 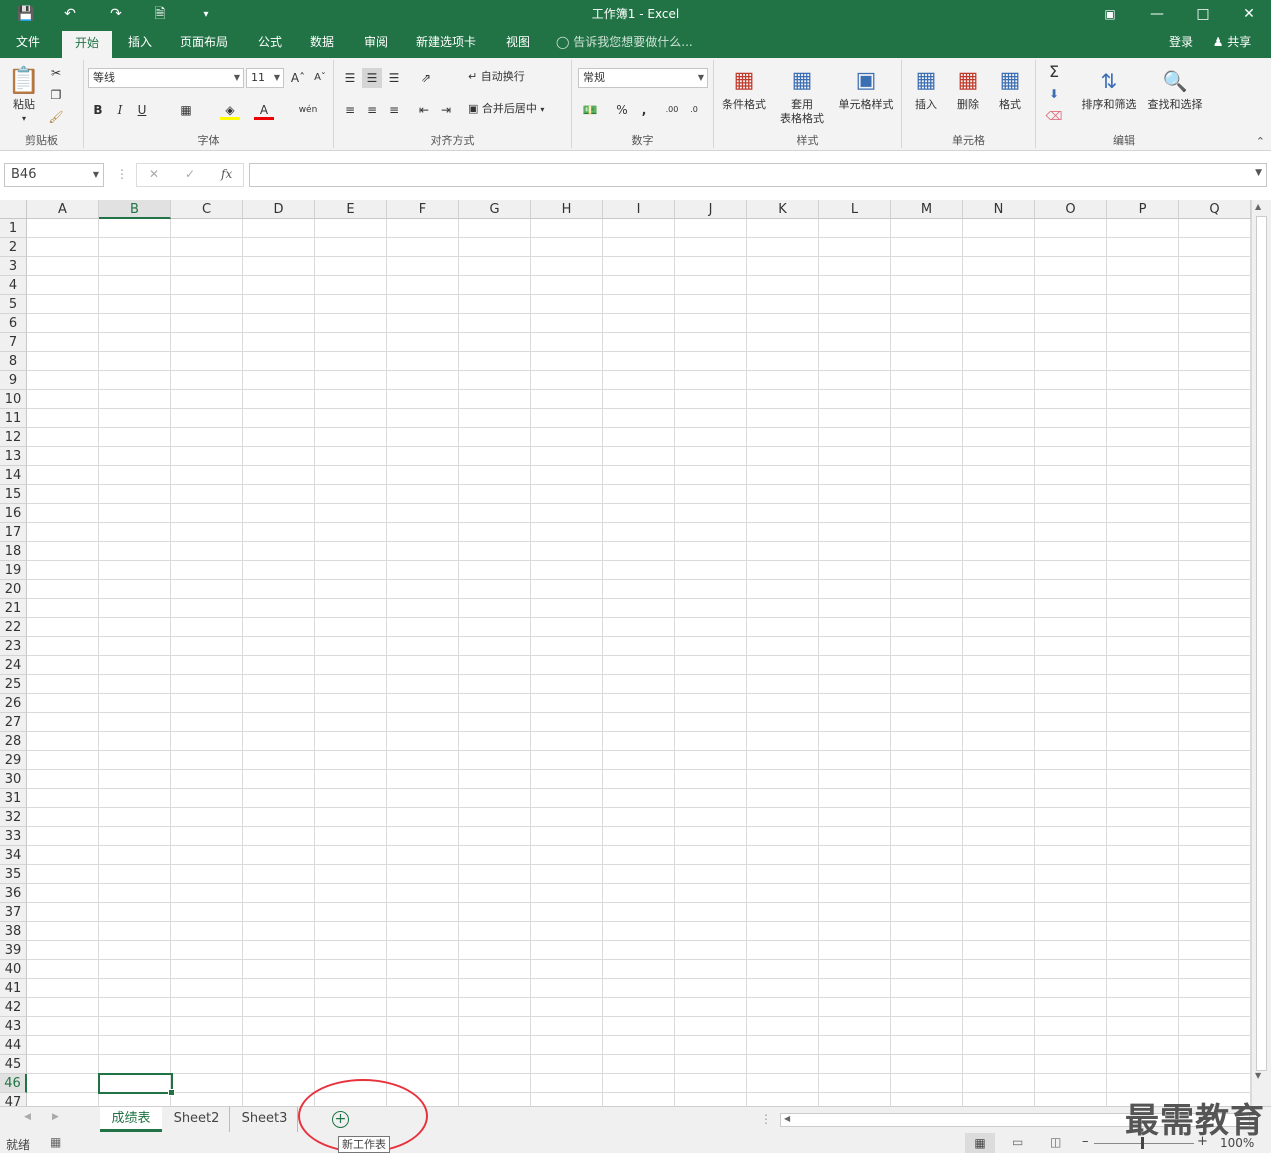 What do you see at coordinates (13, 684) in the screenshot?
I see `row-header: 25` at bounding box center [13, 684].